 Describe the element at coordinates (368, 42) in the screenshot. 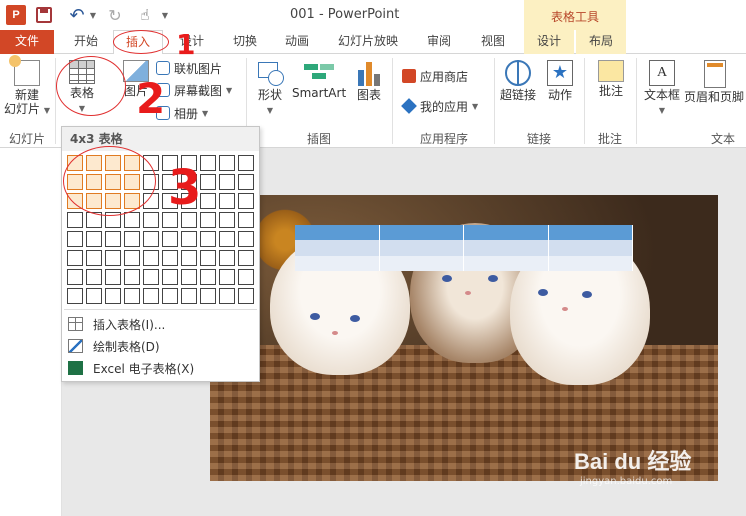

I see `tab-slideshow: 幻灯片放映` at that location.